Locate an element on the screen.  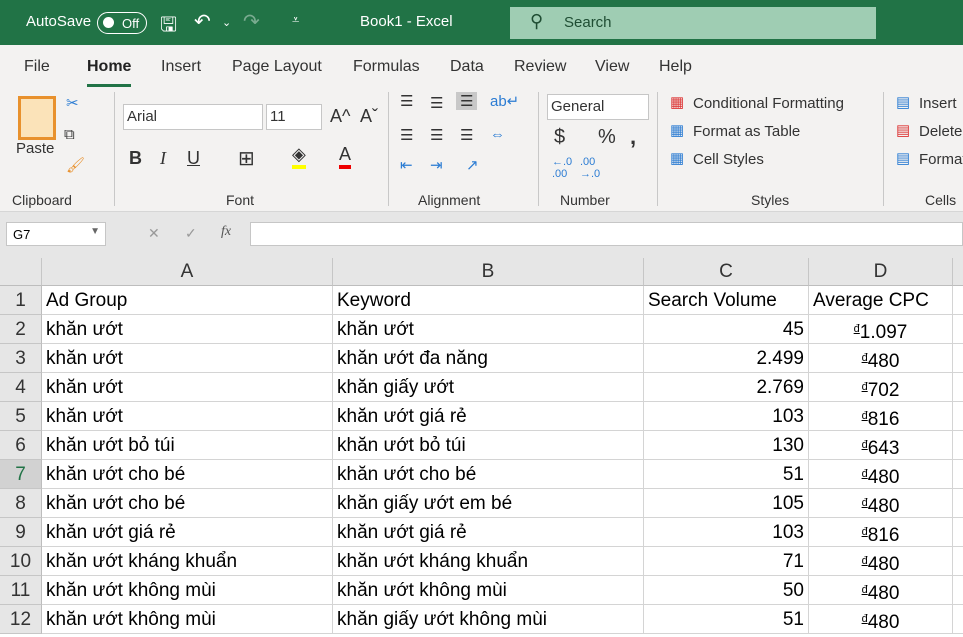
increase-font-icon: A^ is located at coordinates (340, 116).